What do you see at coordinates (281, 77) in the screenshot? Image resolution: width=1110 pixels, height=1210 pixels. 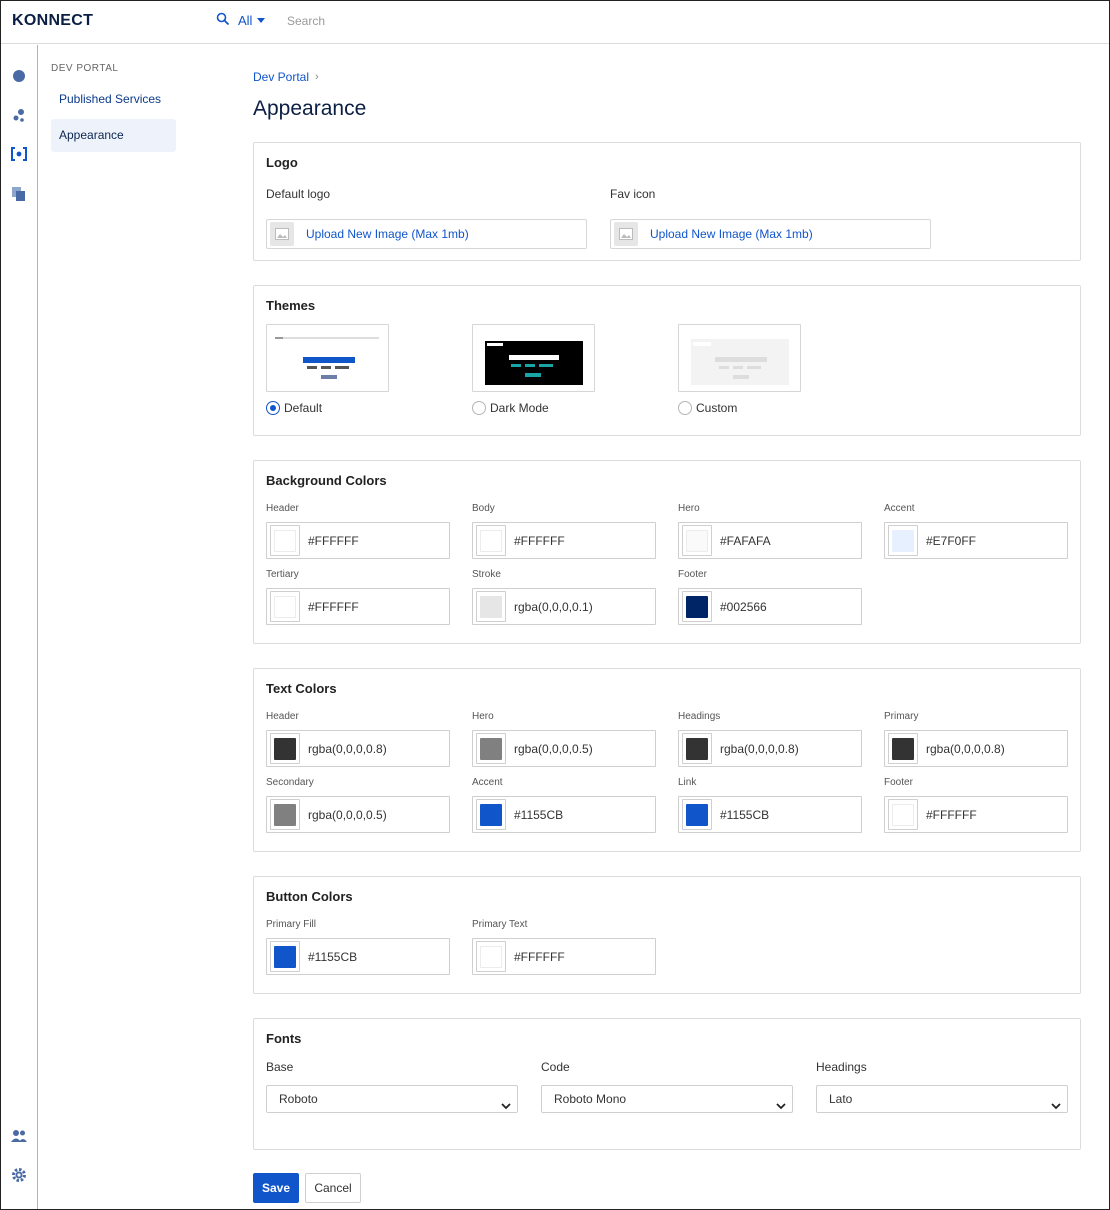 I see `breadcrumb-dev-portal: Dev Portal` at bounding box center [281, 77].